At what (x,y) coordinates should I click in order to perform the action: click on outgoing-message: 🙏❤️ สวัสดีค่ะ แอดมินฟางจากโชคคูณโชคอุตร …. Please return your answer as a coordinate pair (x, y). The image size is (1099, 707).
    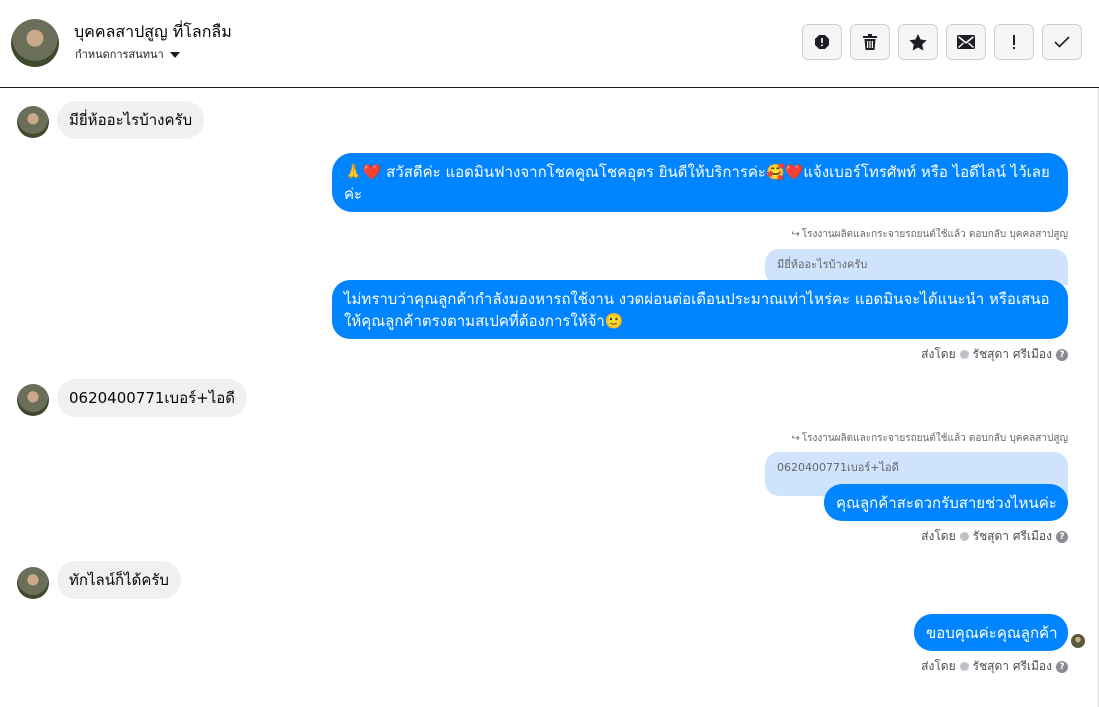
    Looking at the image, I should click on (700, 182).